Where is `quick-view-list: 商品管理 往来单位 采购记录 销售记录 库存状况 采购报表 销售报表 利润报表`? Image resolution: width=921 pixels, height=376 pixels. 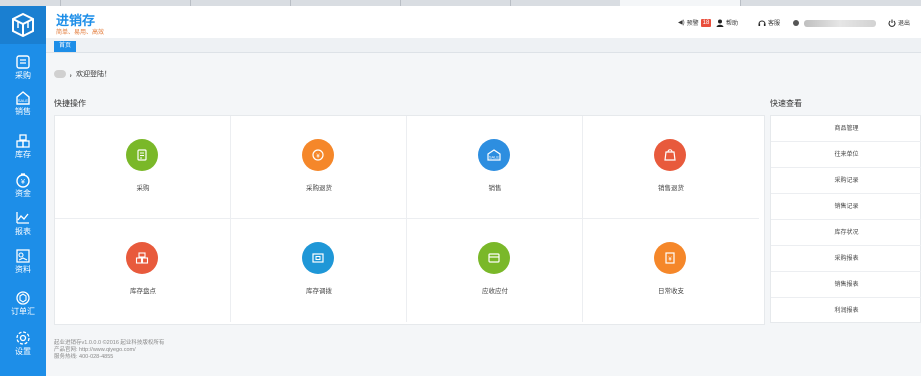 quick-view-list: 商品管理 往来单位 采购记录 销售记录 库存状况 采购报表 销售报表 利润报表 is located at coordinates (845, 219).